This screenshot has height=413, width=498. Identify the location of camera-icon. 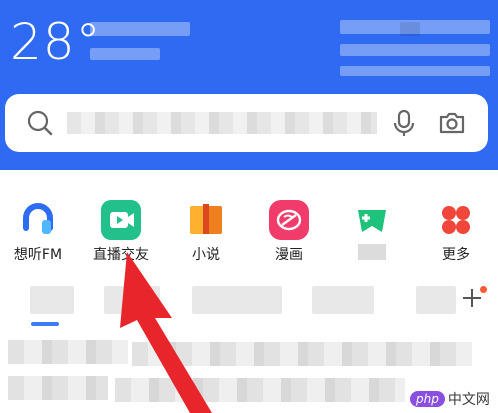
(452, 123).